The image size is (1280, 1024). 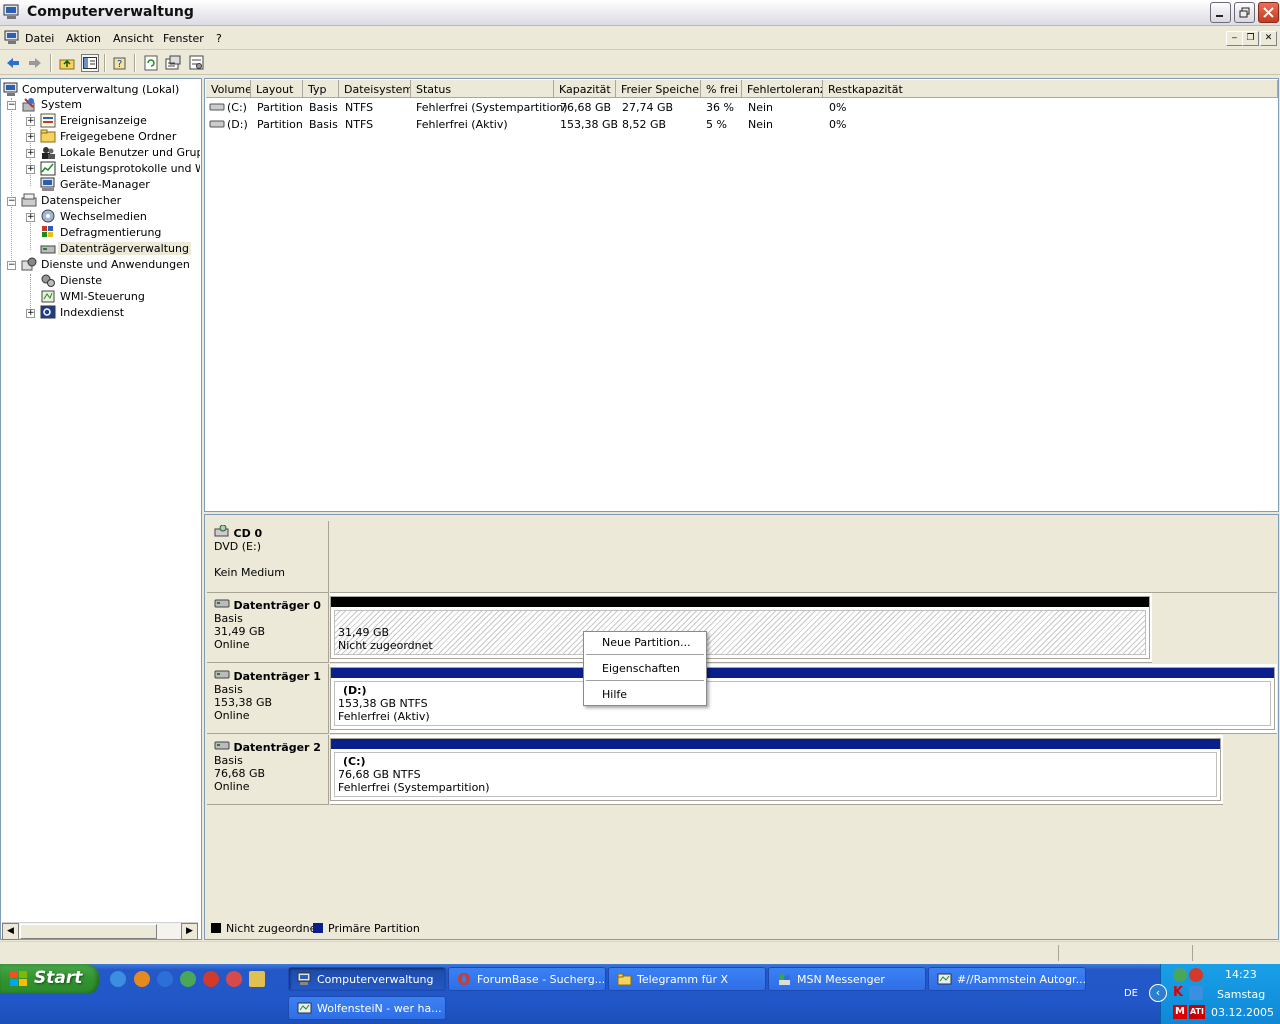 What do you see at coordinates (13, 63) in the screenshot?
I see `back-button` at bounding box center [13, 63].